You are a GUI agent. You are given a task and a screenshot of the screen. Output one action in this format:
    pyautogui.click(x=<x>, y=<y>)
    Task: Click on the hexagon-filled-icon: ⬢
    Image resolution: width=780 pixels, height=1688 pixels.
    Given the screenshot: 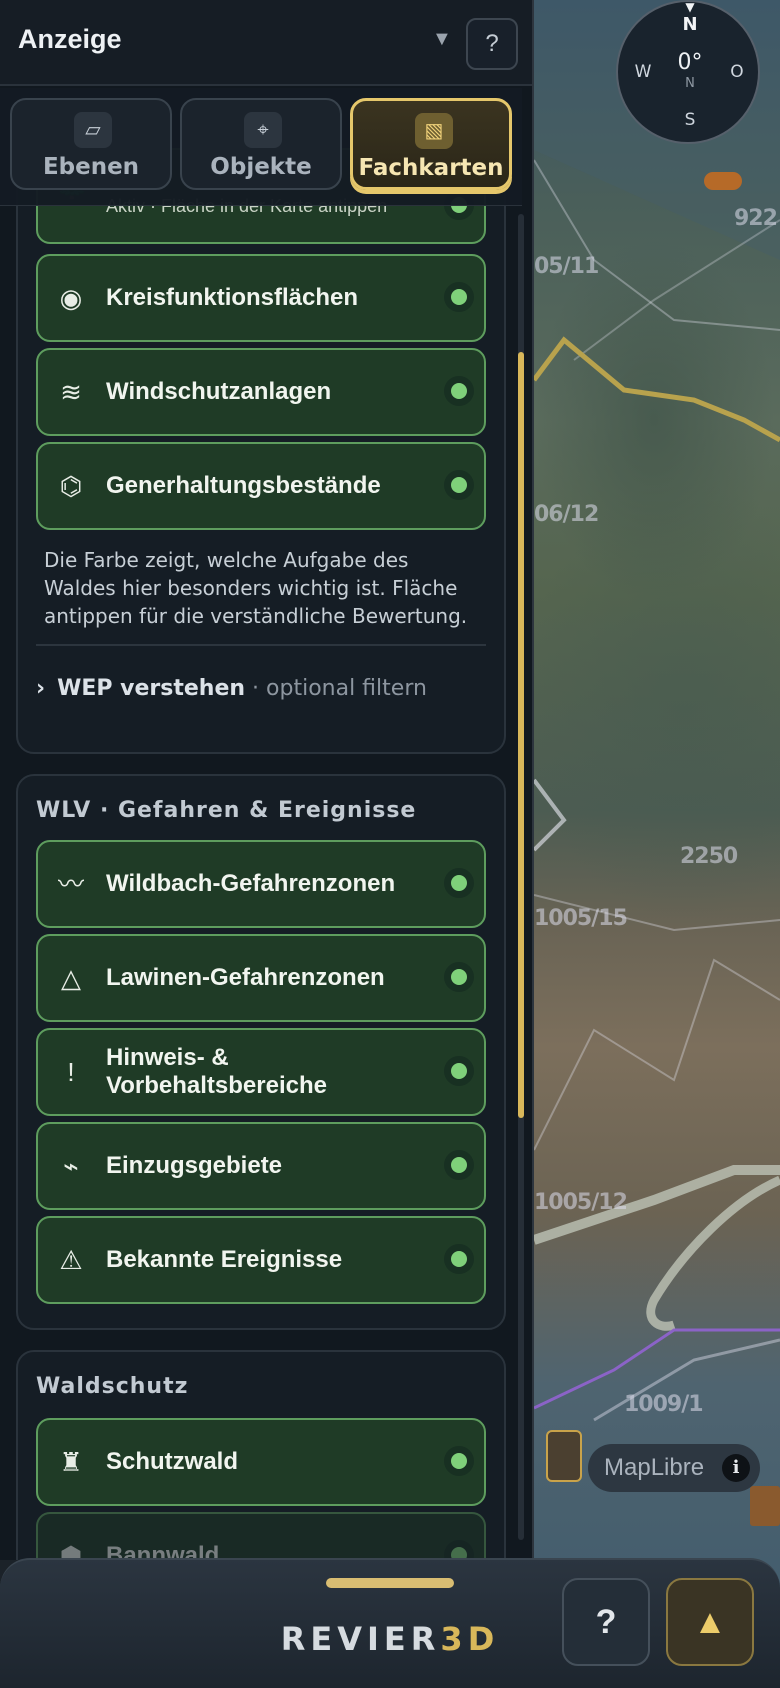 What is the action you would take?
    pyautogui.click(x=71, y=1550)
    